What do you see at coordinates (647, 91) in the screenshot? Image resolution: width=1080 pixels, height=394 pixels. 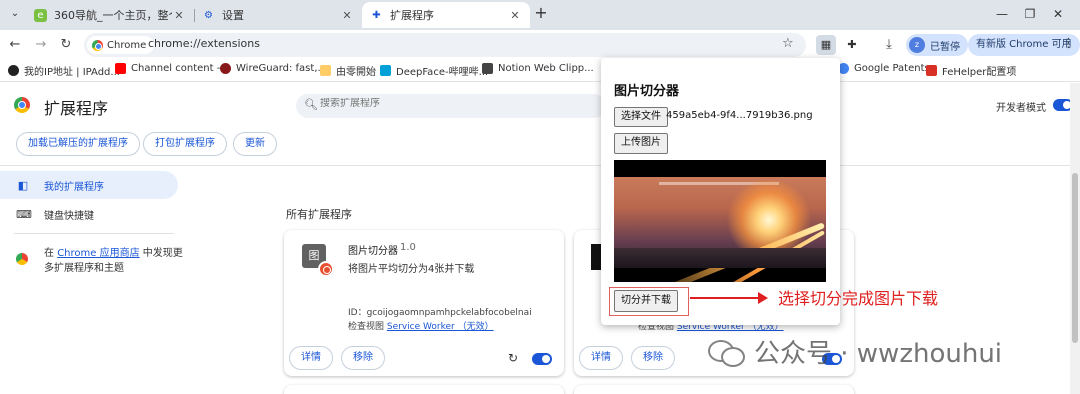 I see `popup-title: 图片切分器` at bounding box center [647, 91].